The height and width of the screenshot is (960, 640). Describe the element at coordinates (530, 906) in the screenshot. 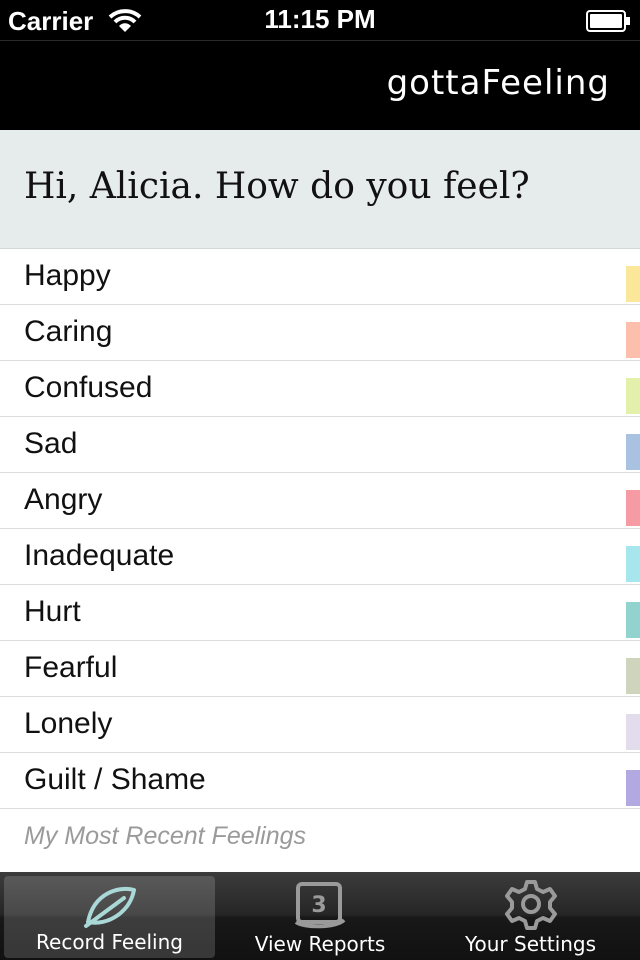

I see `gear-icon` at that location.